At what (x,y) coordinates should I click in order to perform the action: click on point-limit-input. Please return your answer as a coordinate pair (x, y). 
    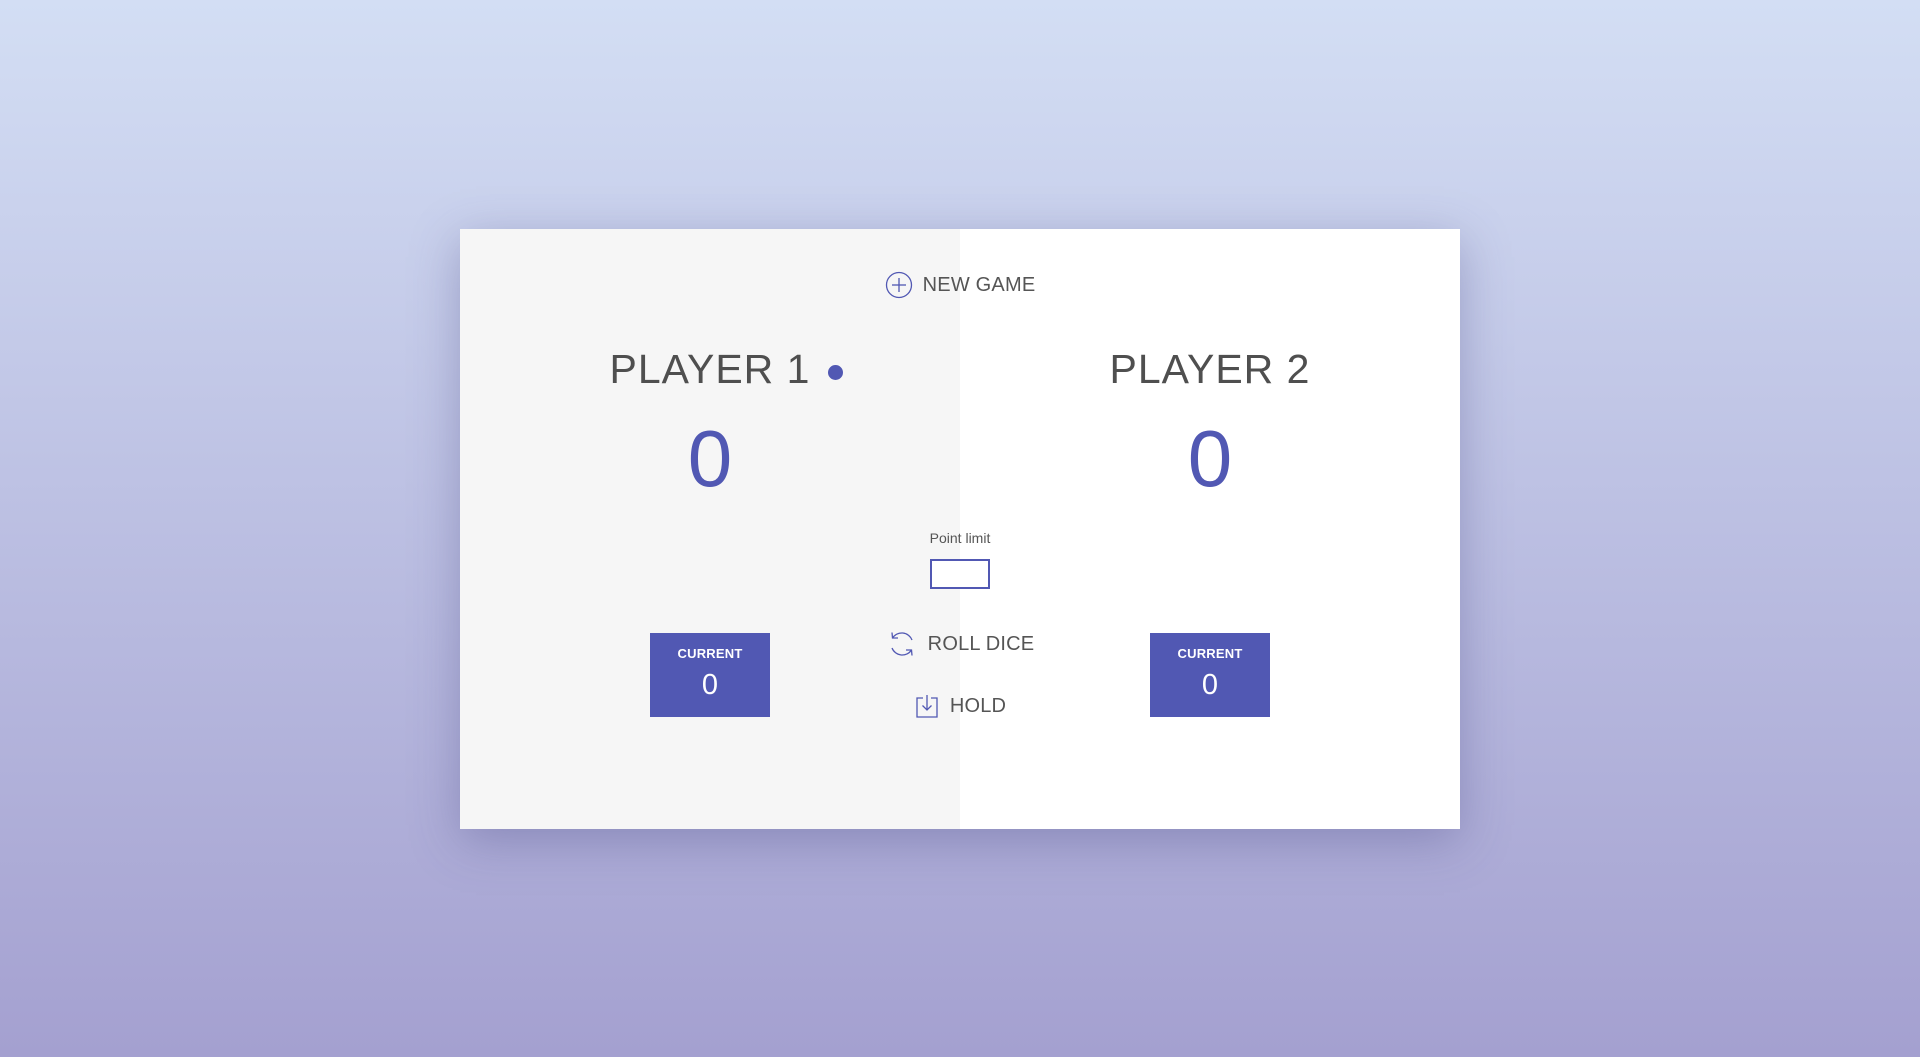
    Looking at the image, I should click on (960, 574).